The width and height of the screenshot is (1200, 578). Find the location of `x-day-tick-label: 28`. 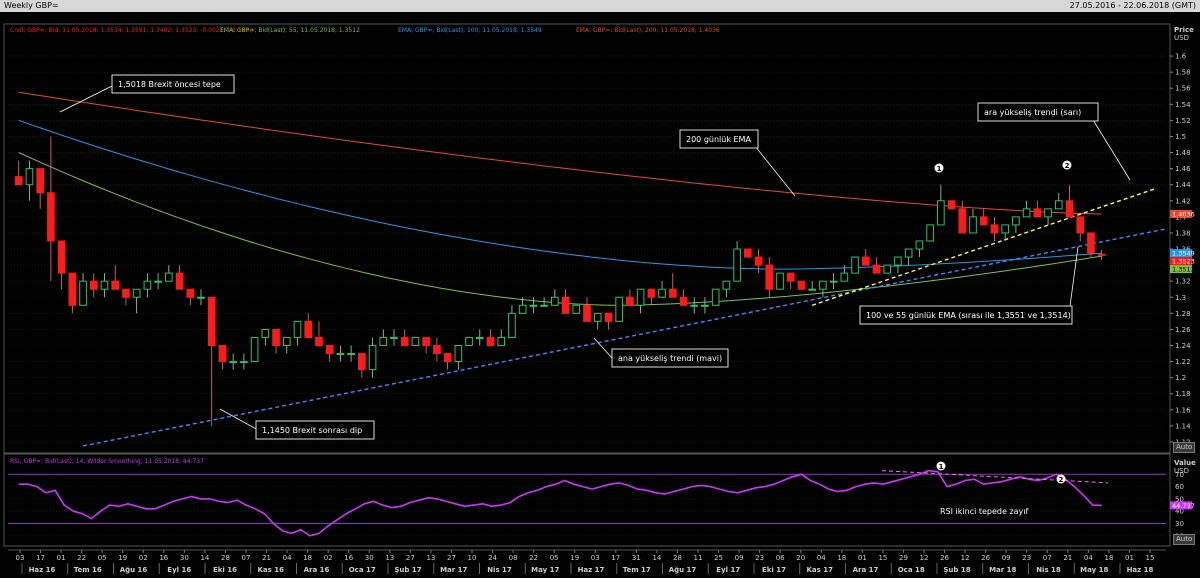

x-day-tick-label: 28 is located at coordinates (225, 558).